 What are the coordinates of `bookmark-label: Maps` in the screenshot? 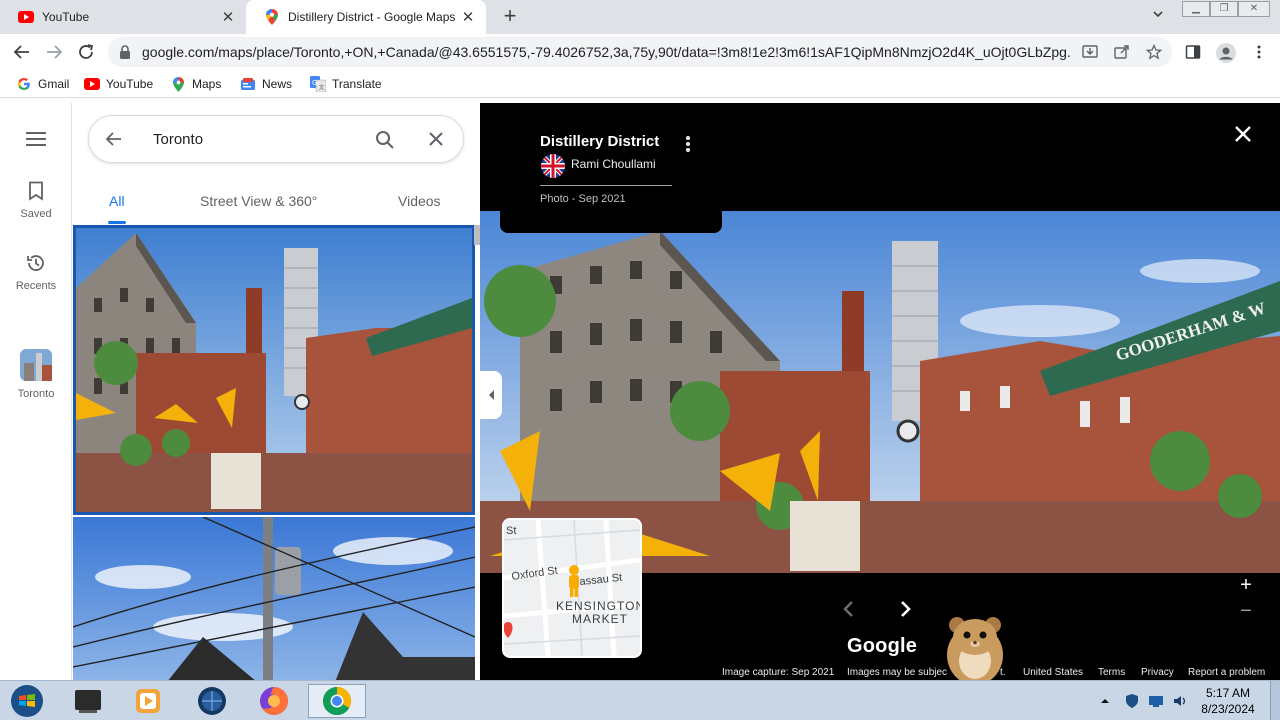 It's located at (207, 84).